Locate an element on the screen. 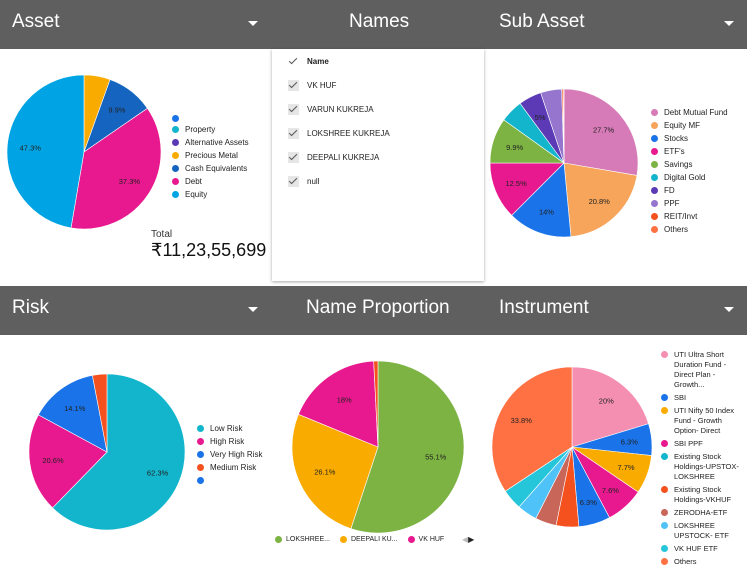  legend-item: Existing Stock Holdings-UPSTOX-LOKSHREE is located at coordinates (704, 467).